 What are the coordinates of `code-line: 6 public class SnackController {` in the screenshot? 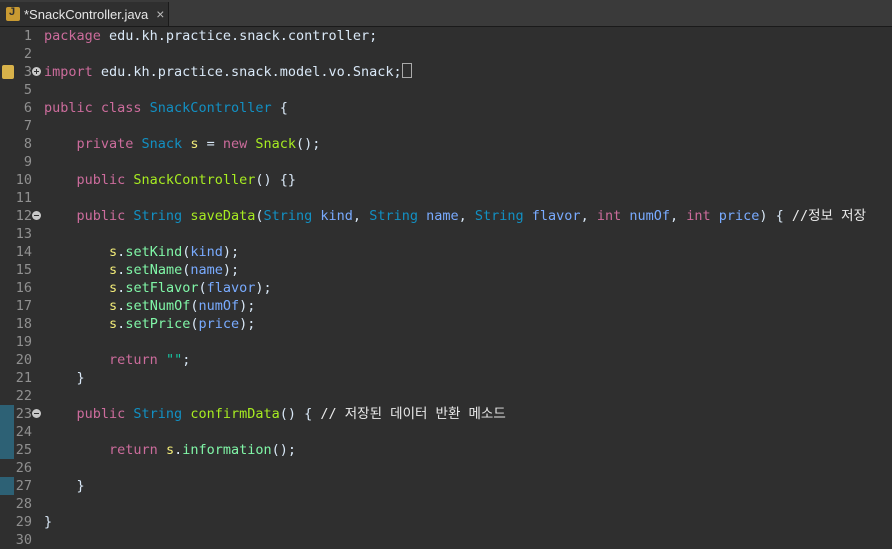 It's located at (446, 108).